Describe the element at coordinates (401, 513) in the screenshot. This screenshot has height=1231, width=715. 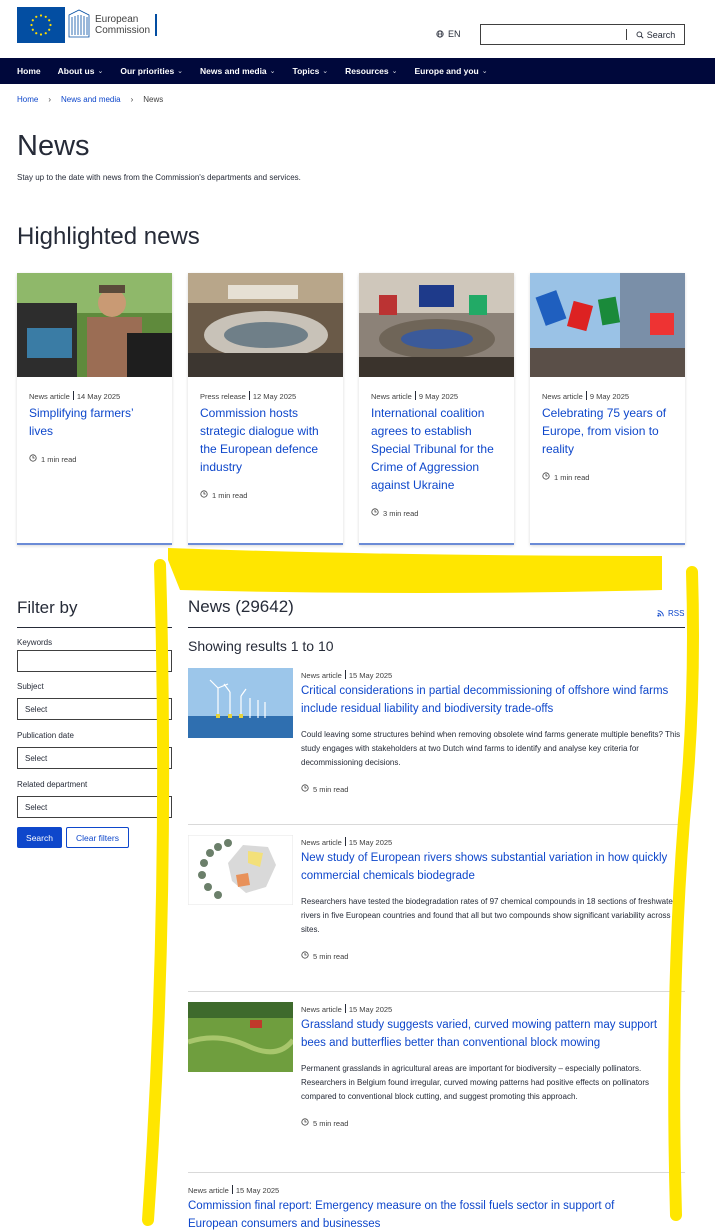
I see `read-time-label: 3 min read` at that location.